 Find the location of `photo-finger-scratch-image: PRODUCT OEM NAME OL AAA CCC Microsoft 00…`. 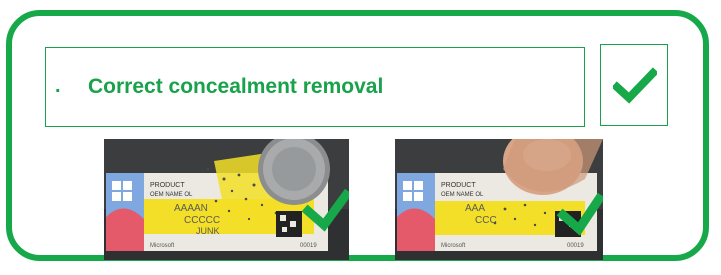

photo-finger-scratch-image: PRODUCT OEM NAME OL AAA CCC Microsoft 00… is located at coordinates (499, 199).